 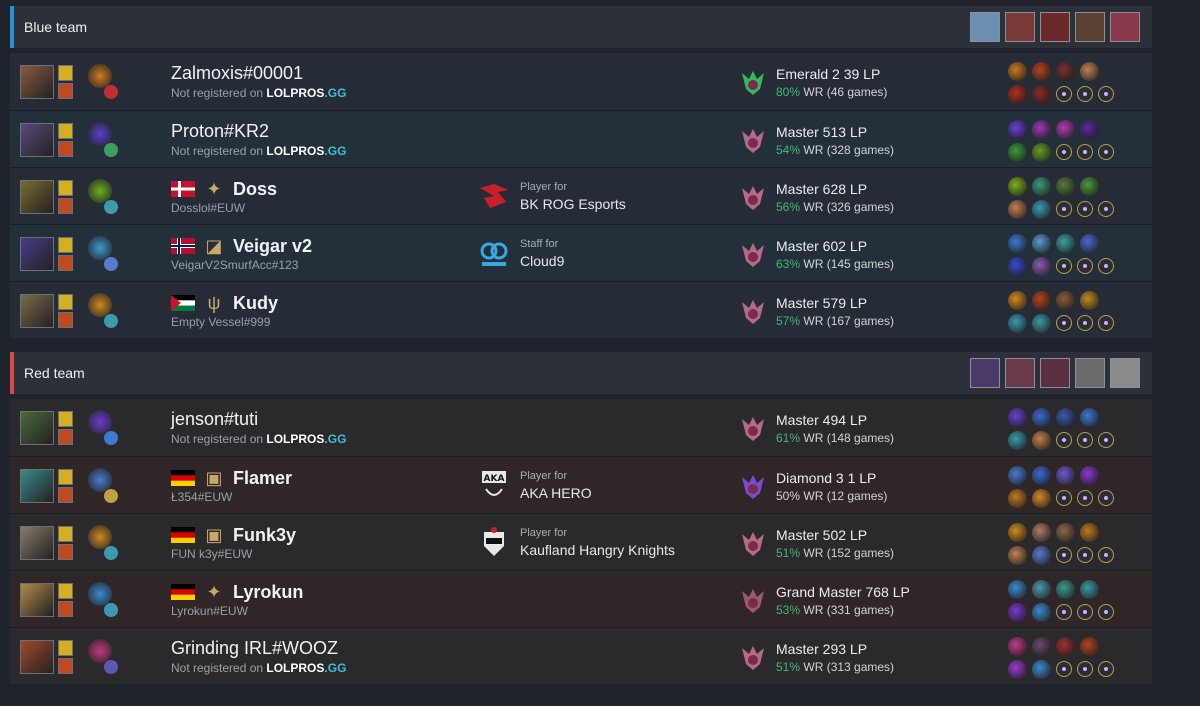 I want to click on player-name: Kudy, so click(x=255, y=303).